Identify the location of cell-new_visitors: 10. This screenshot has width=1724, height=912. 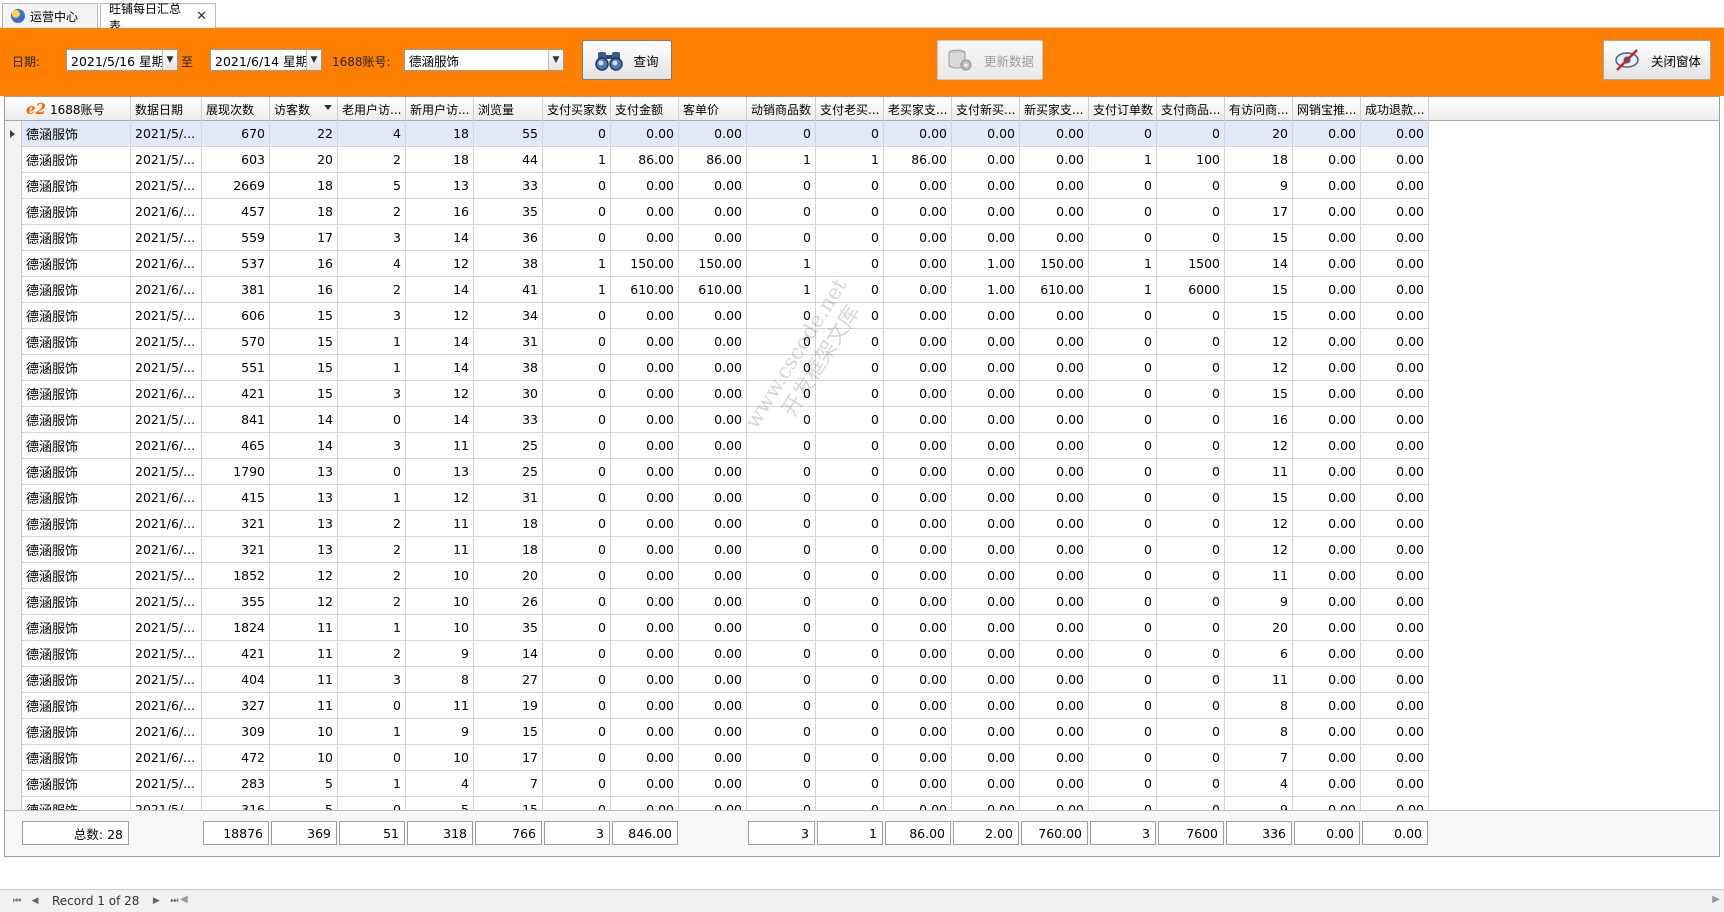
(440, 758).